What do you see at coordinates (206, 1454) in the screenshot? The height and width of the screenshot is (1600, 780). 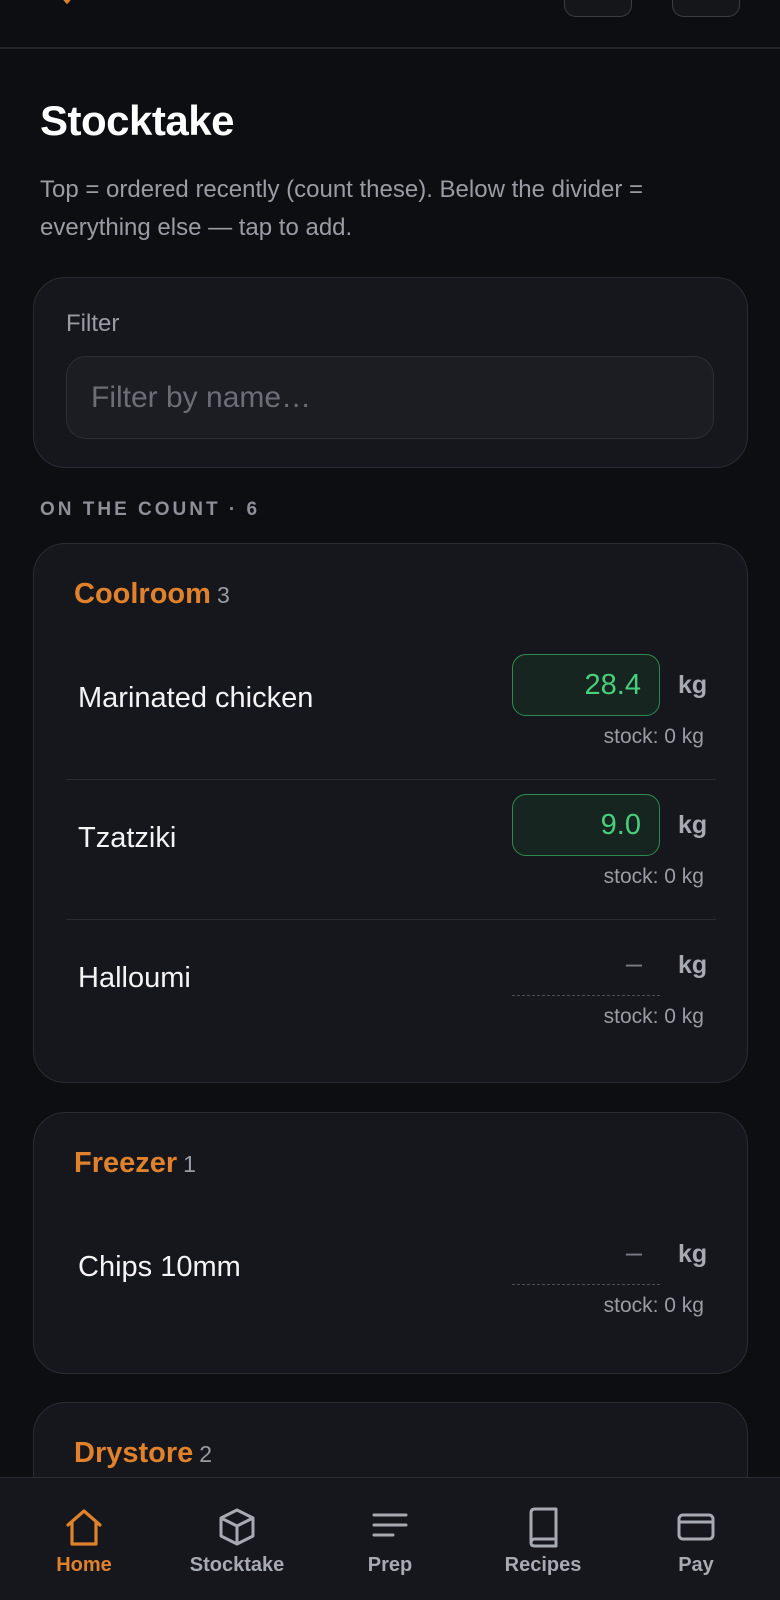 I see `group-count: 2` at bounding box center [206, 1454].